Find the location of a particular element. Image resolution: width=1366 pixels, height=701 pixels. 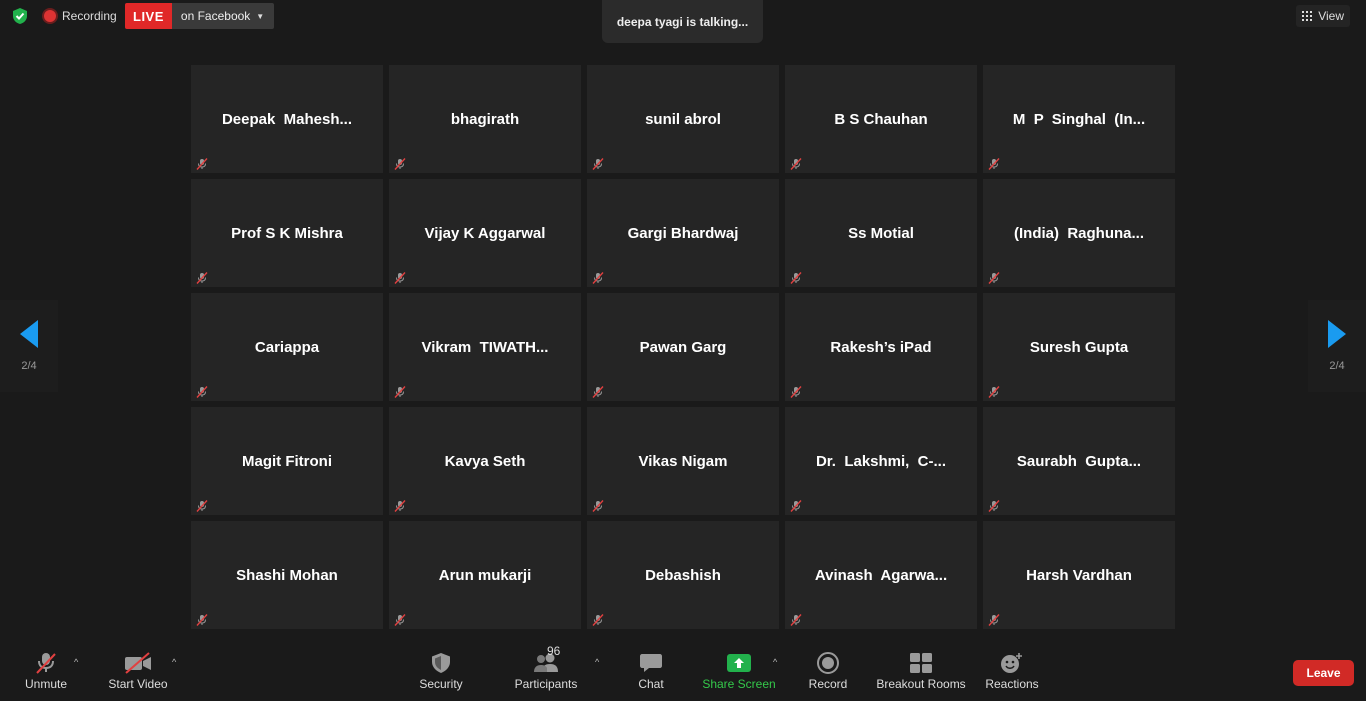

participant-name: Prof S K Mishra is located at coordinates (287, 233).